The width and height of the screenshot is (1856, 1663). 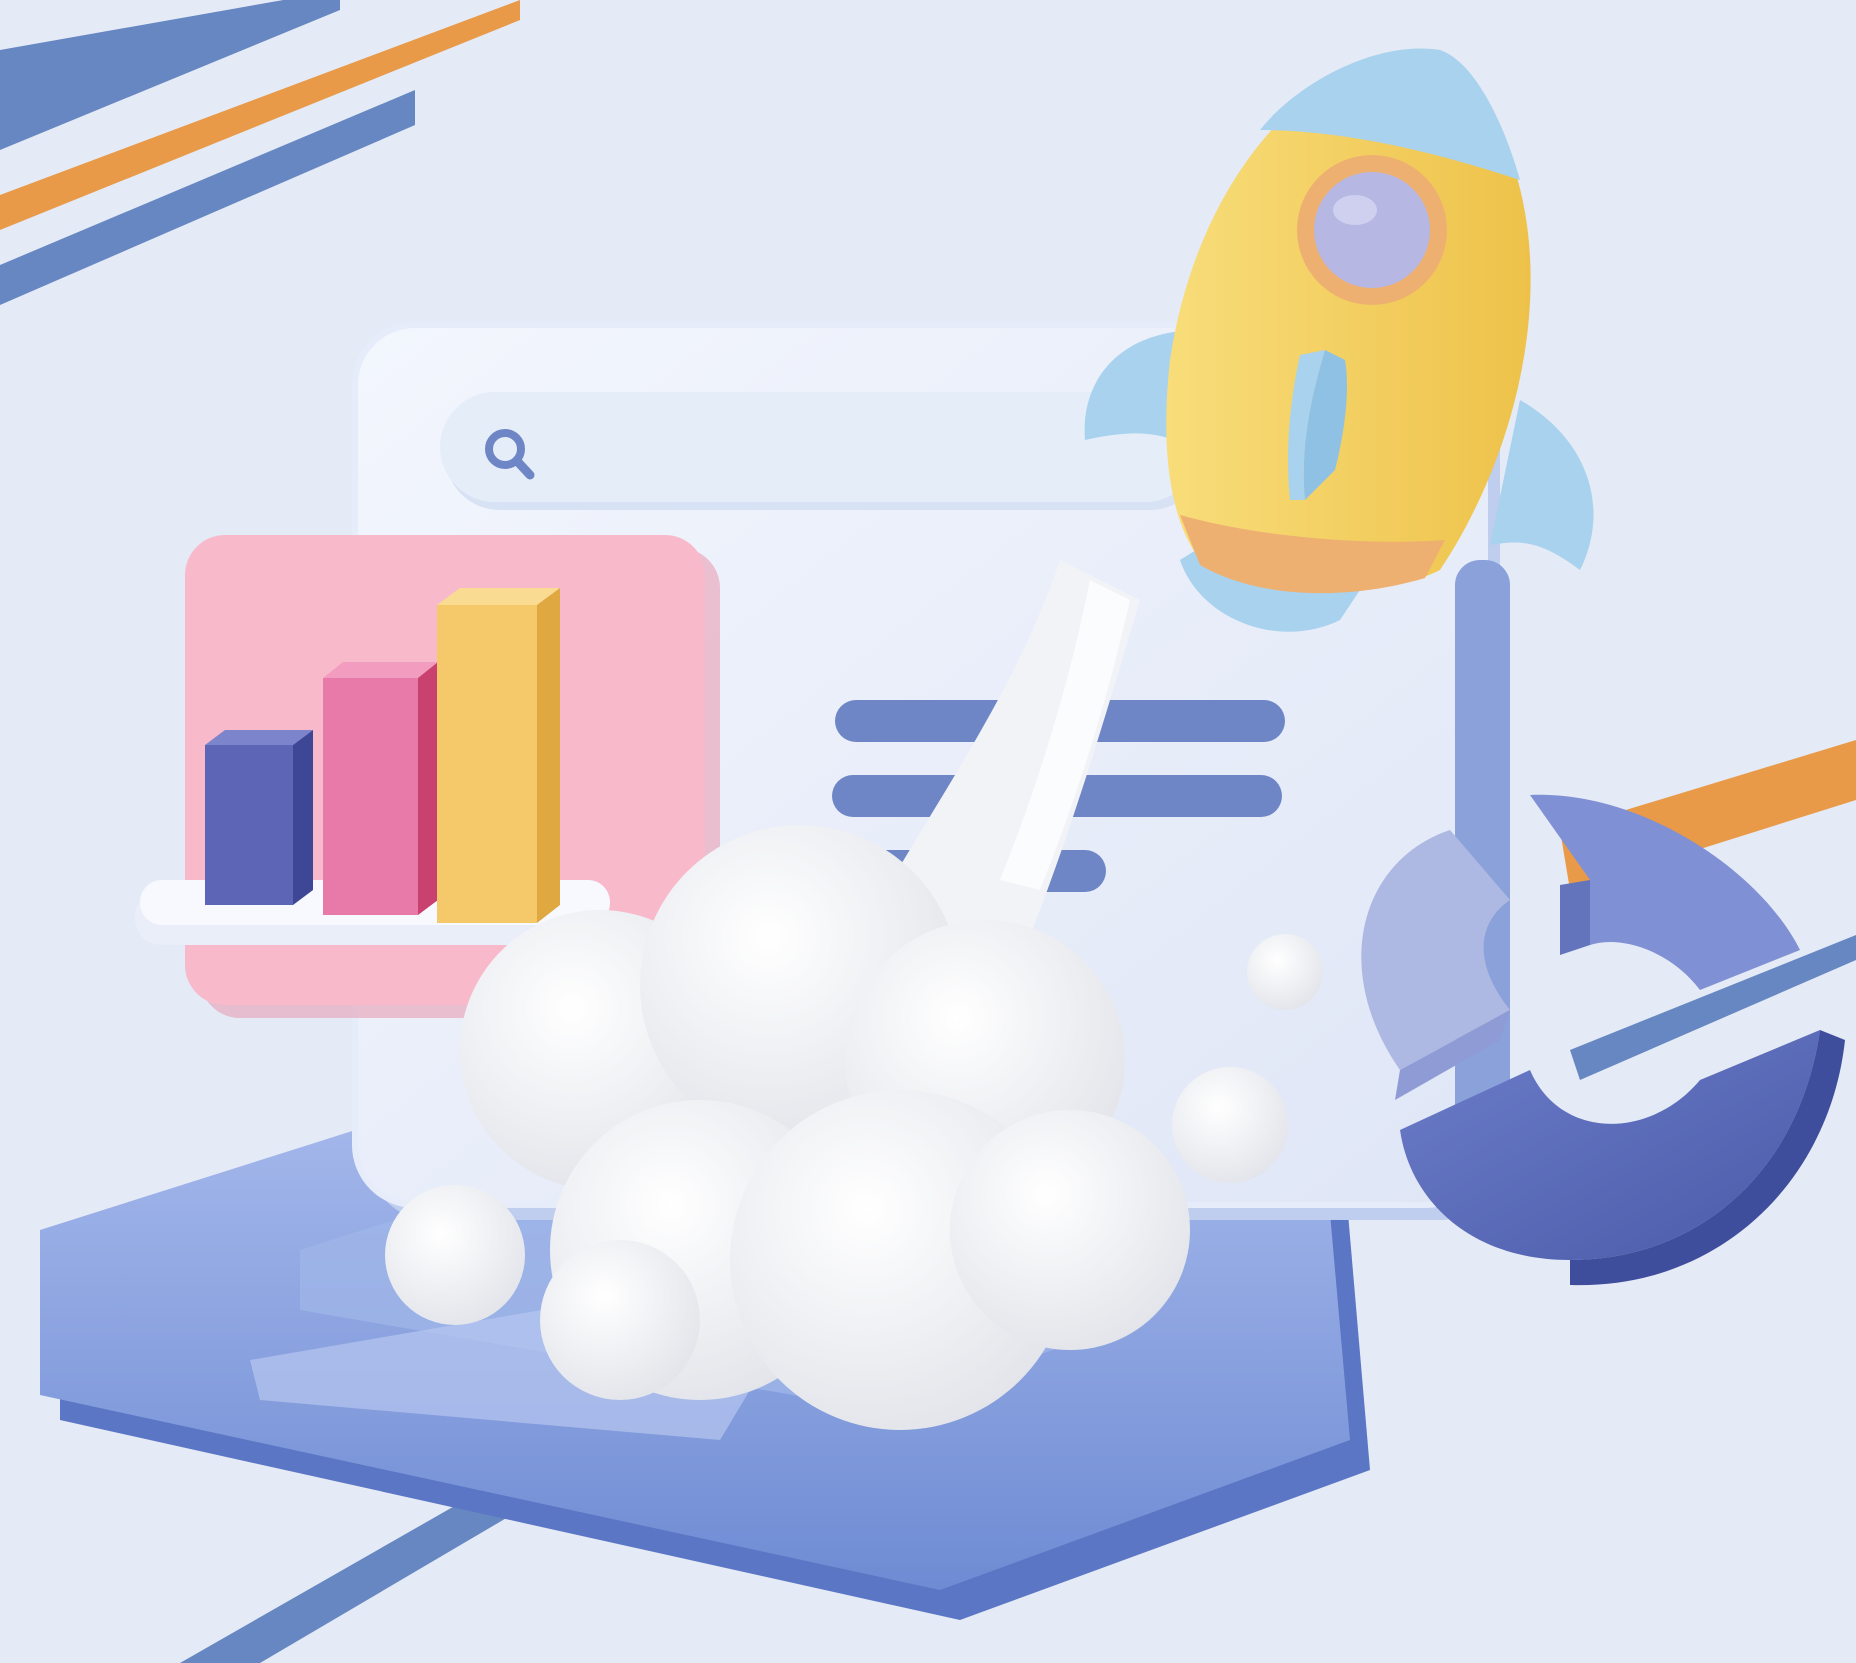 What do you see at coordinates (1372, 230) in the screenshot?
I see `rocket-window` at bounding box center [1372, 230].